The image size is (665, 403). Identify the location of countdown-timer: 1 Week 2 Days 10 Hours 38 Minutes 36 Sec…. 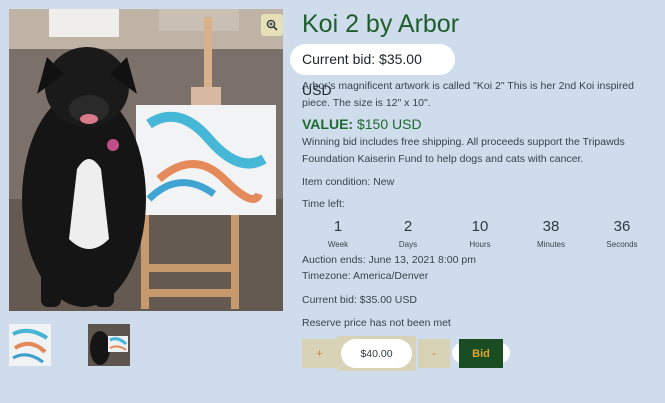
(480, 234).